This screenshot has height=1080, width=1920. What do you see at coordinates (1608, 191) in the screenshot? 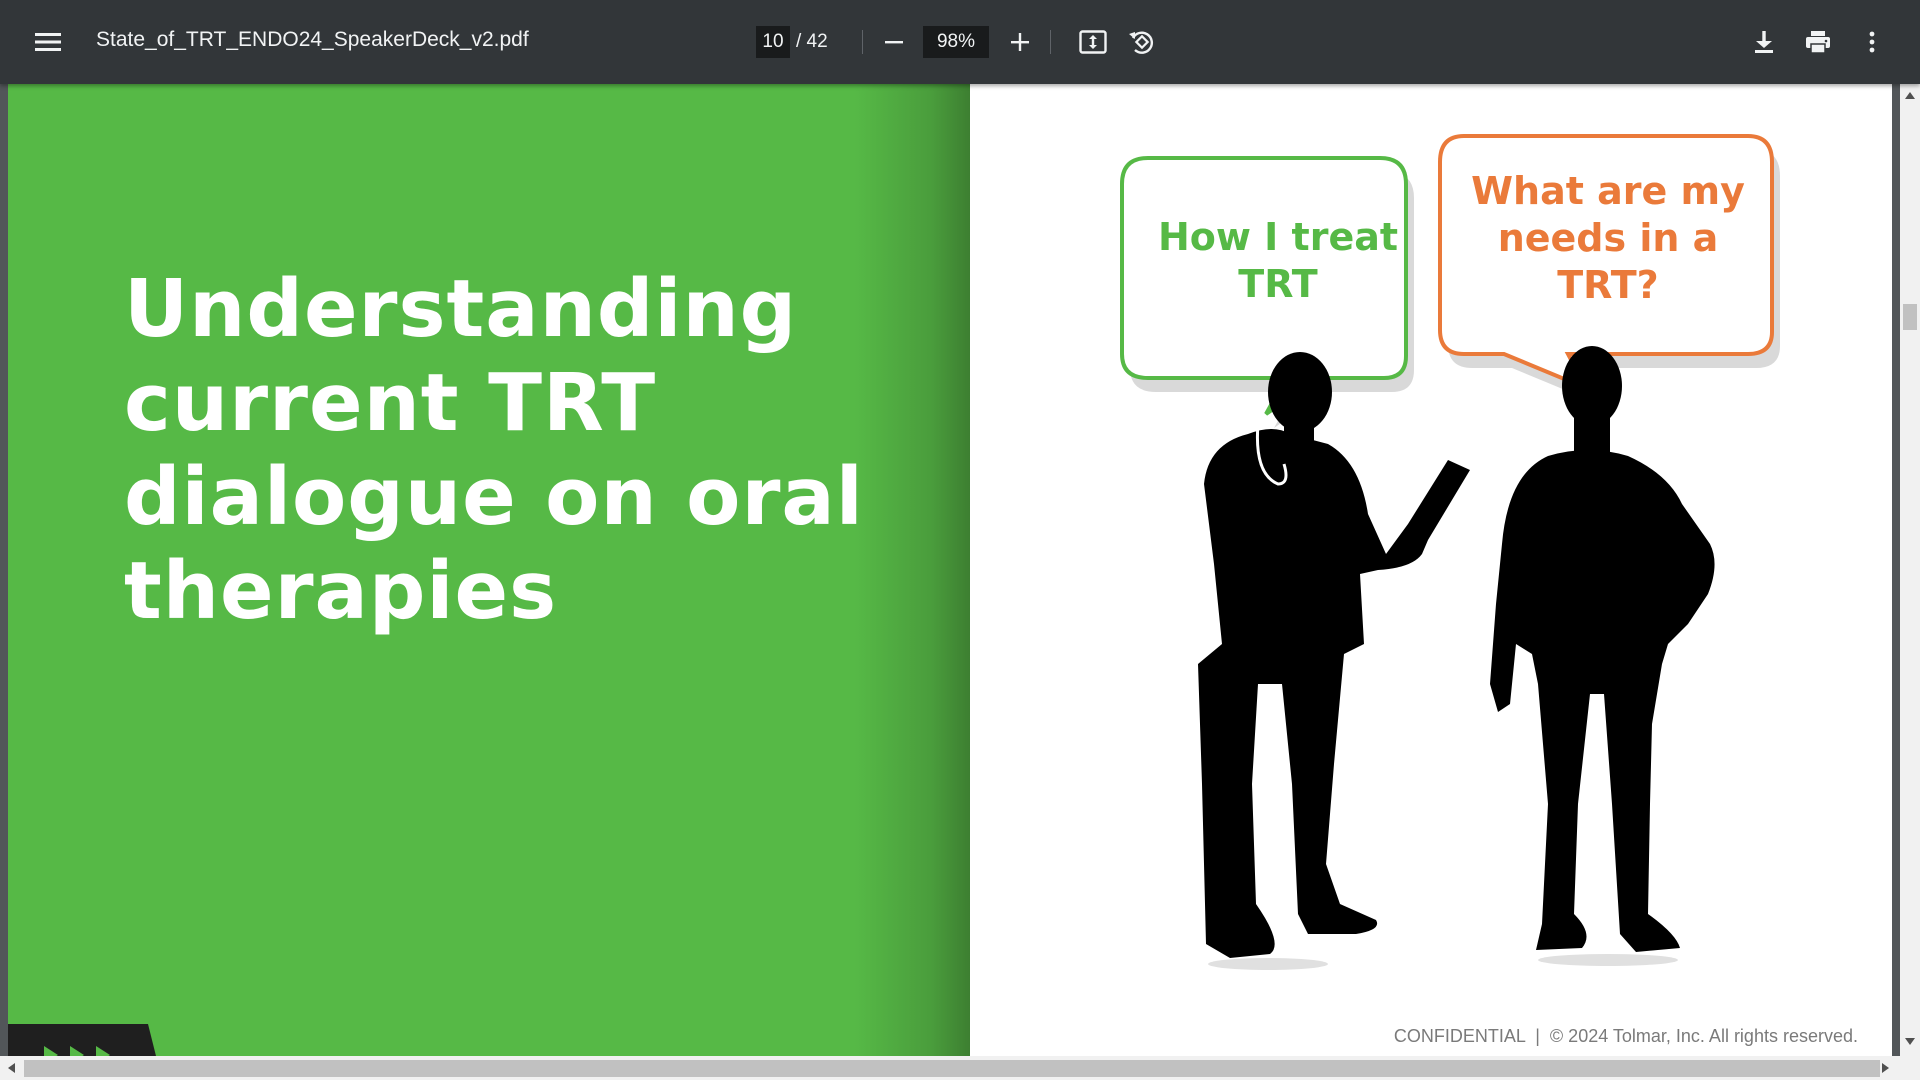
I see `bubble-right-line: What are my` at bounding box center [1608, 191].